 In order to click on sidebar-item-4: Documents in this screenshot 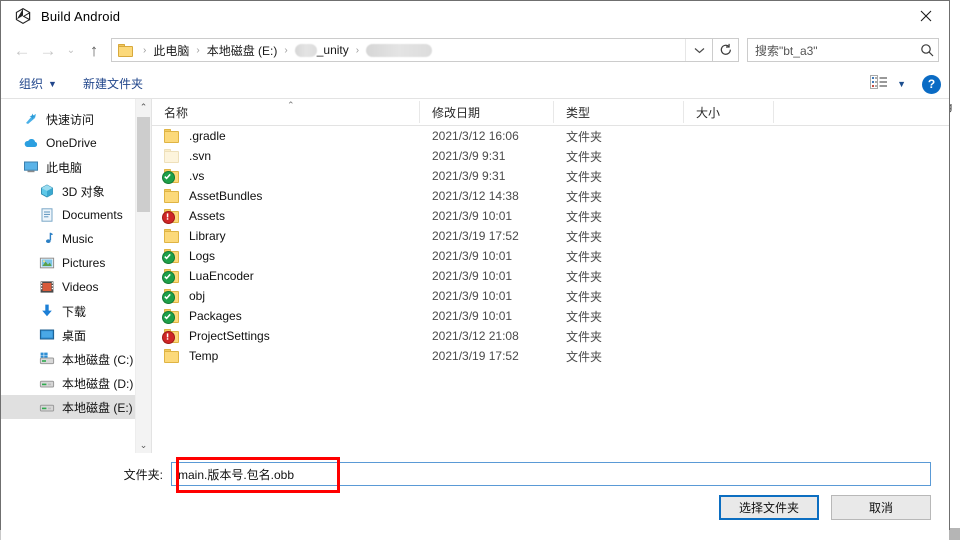, I will do `click(76, 215)`.